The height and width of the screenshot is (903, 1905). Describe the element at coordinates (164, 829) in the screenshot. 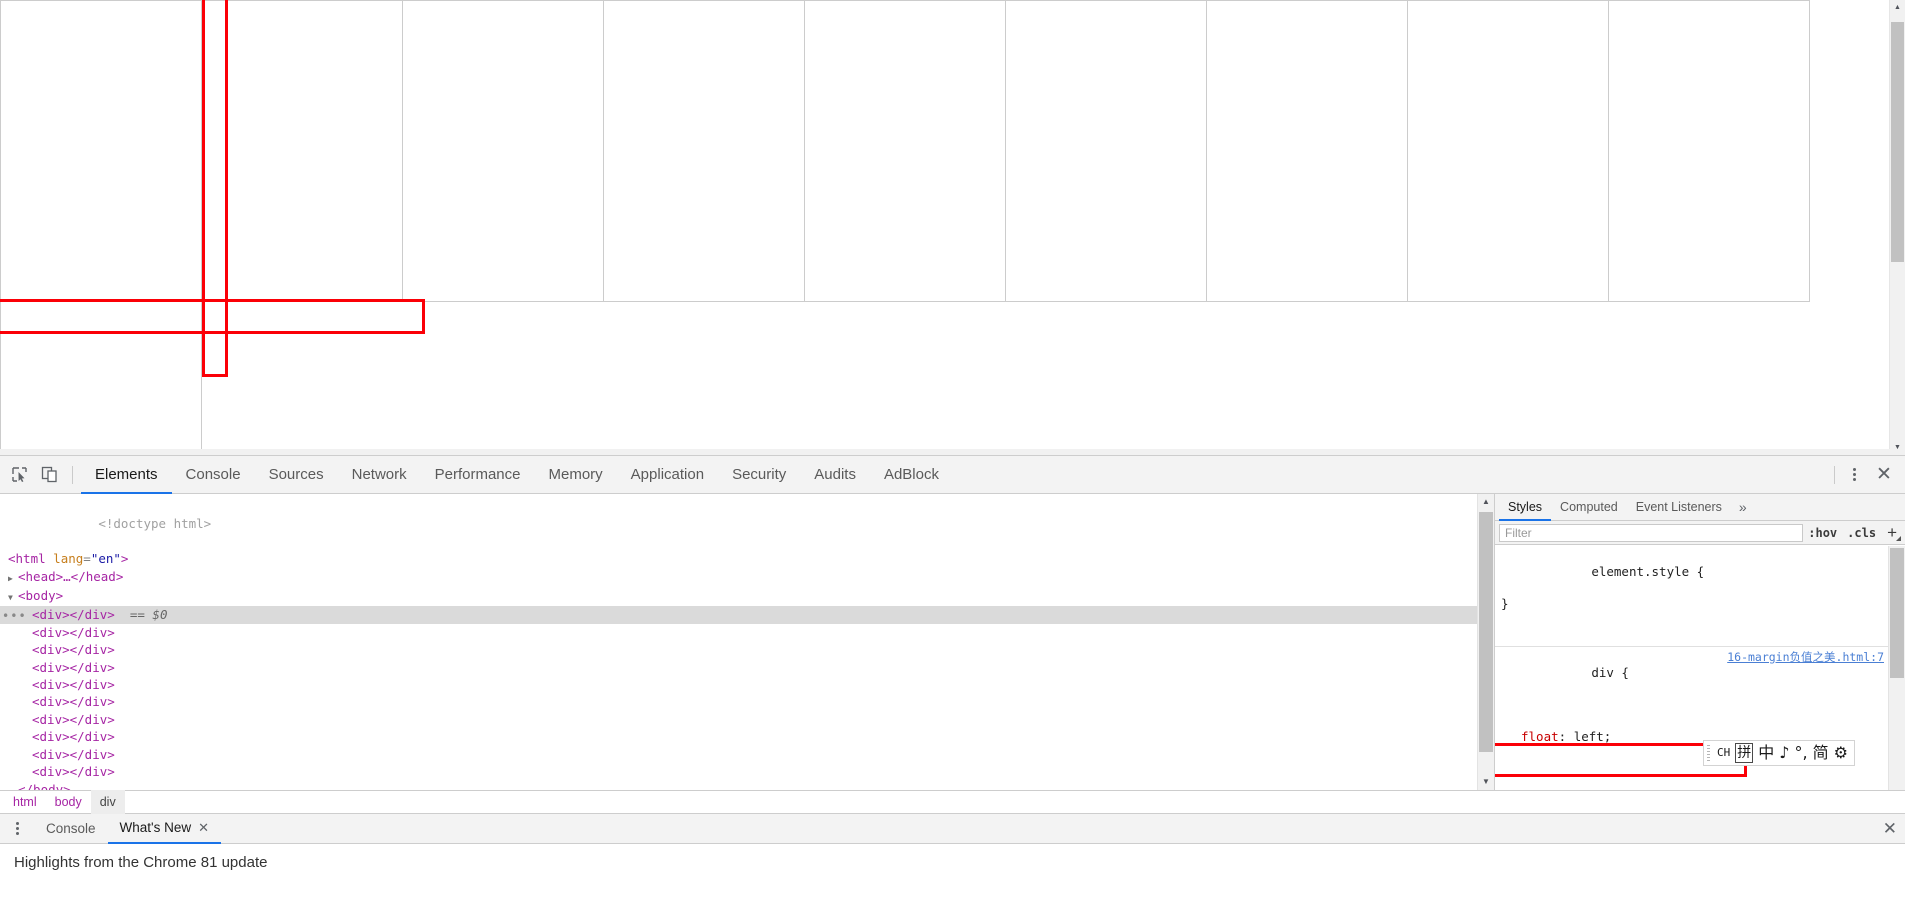

I see `drawer-tab-whats-new: What's New ✕` at that location.